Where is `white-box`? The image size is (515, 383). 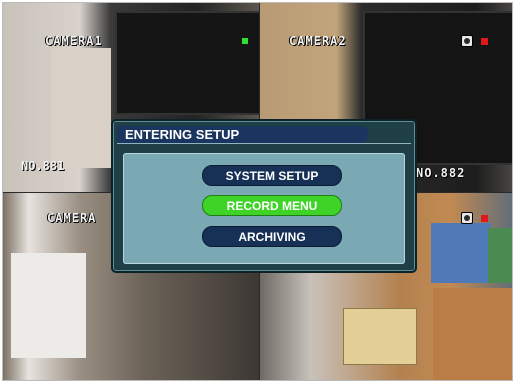 white-box is located at coordinates (48, 305).